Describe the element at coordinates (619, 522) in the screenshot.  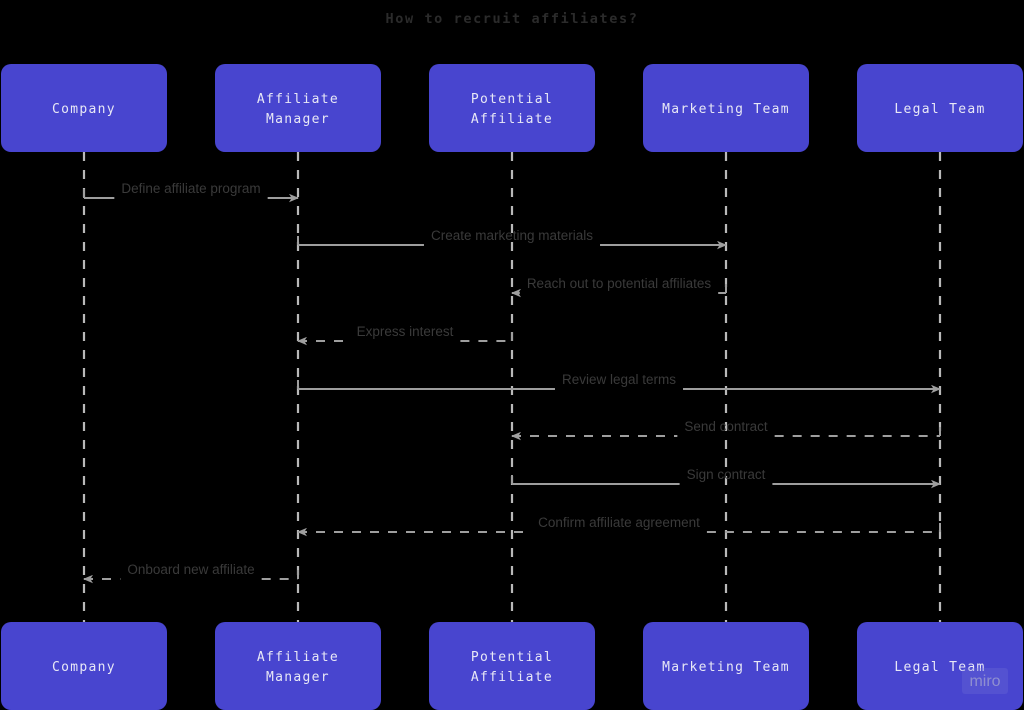
I see `message-label: Confirm affiliate agreement` at that location.